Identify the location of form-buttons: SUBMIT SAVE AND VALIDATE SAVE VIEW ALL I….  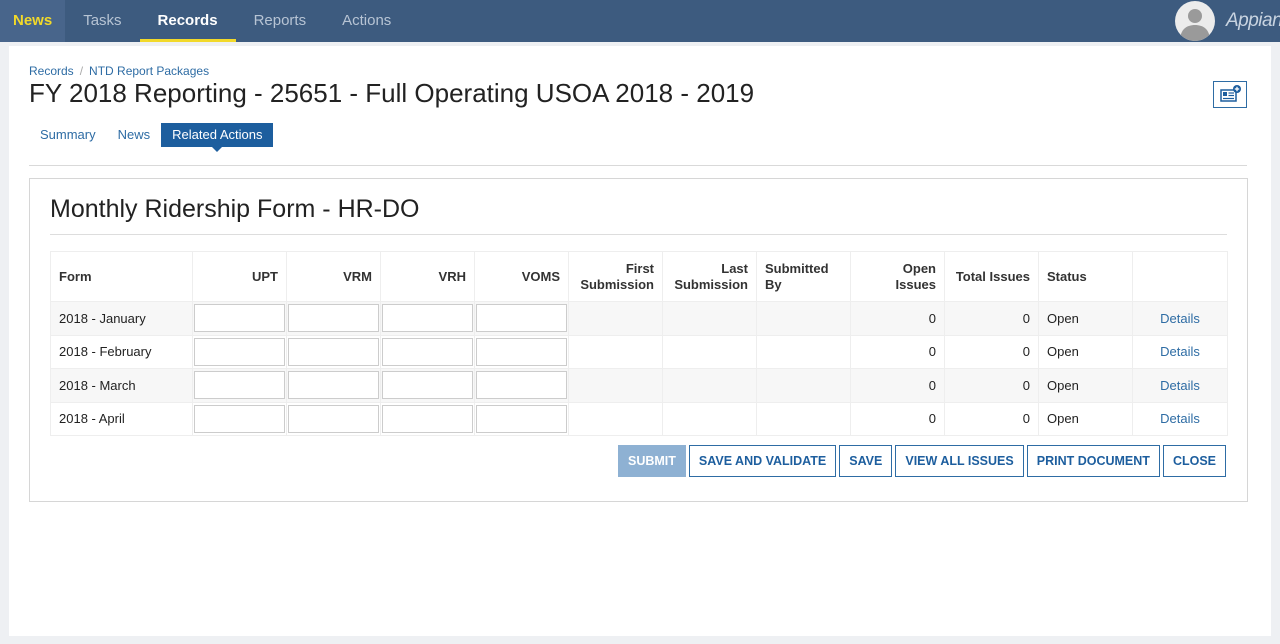
(922, 461).